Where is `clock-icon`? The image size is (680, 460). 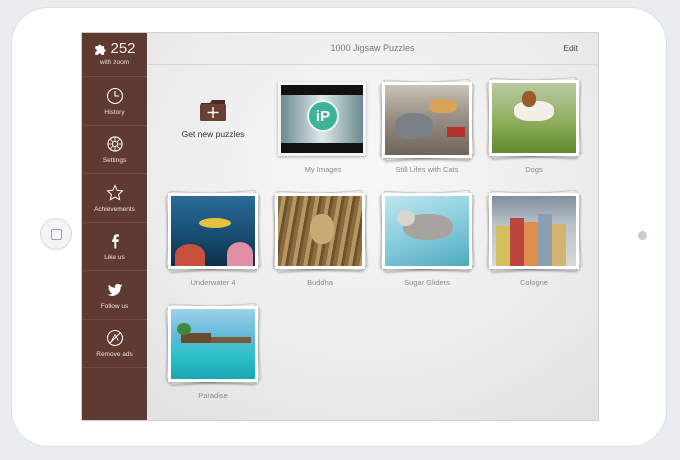
clock-icon is located at coordinates (114, 95).